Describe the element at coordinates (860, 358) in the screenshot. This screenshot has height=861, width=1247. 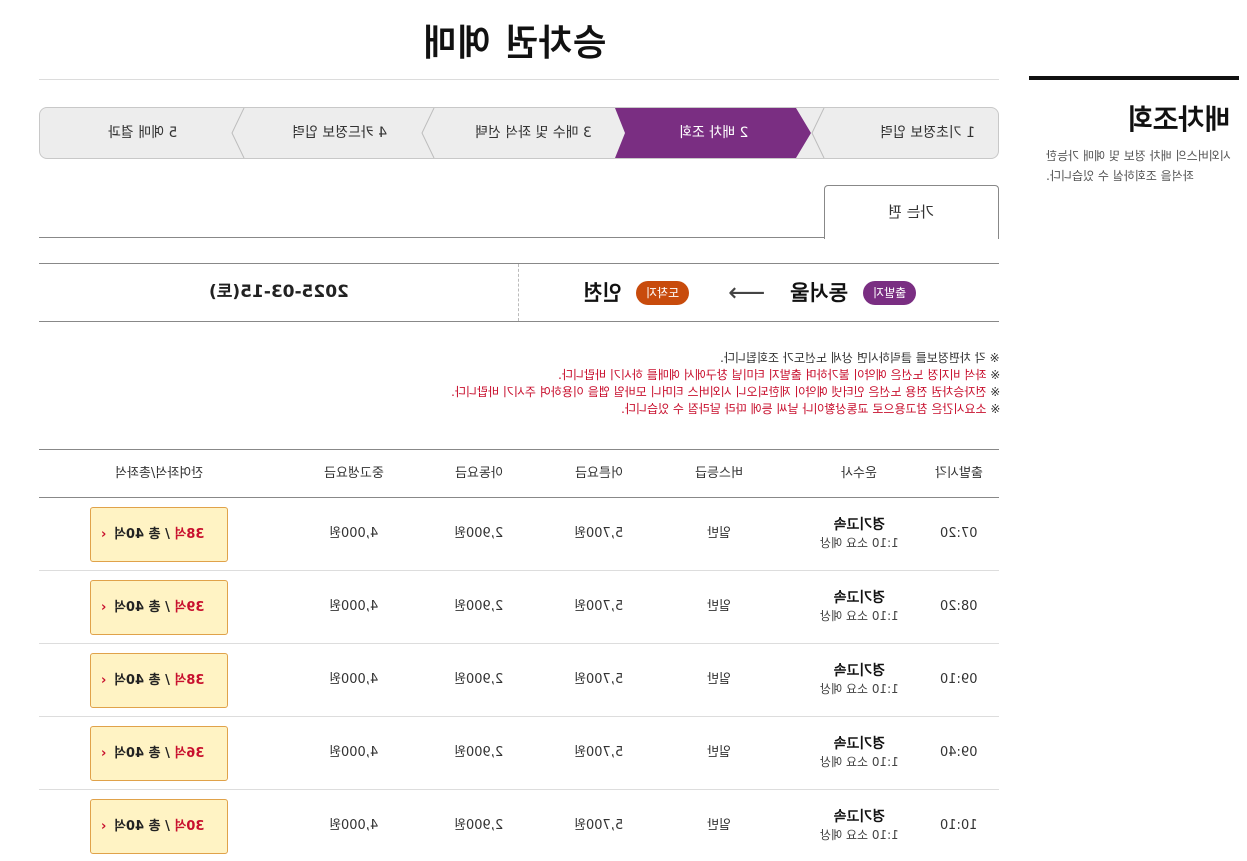
I see `notice-item: ※ 각 차편정보를 클릭하시면 상세 노선도가 조회됩니다.` at that location.